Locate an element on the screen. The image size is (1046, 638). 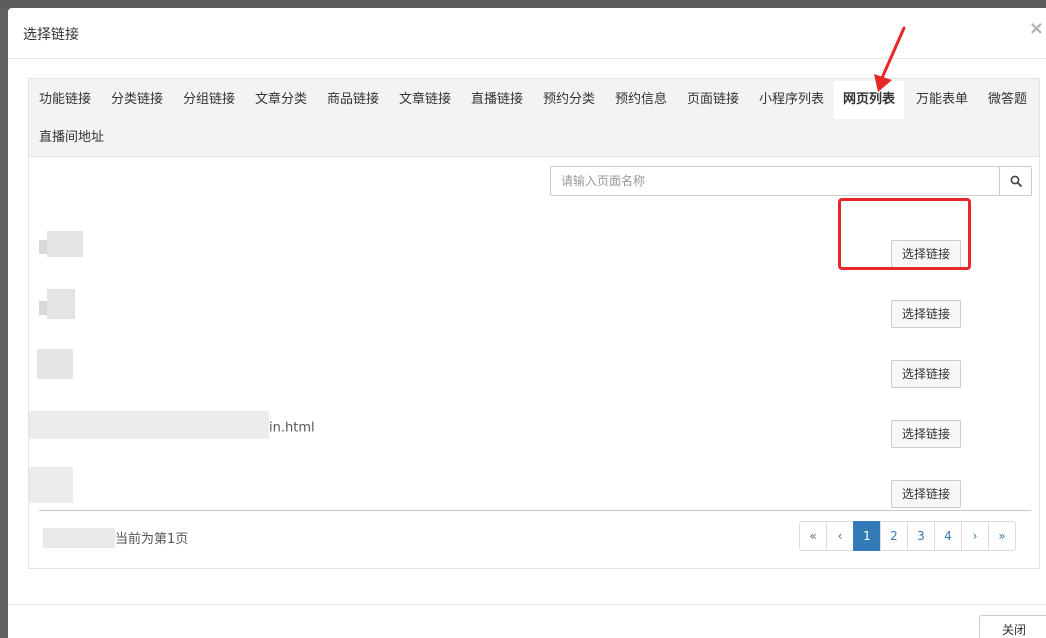
row-title-redacted: in.html is located at coordinates (172, 425).